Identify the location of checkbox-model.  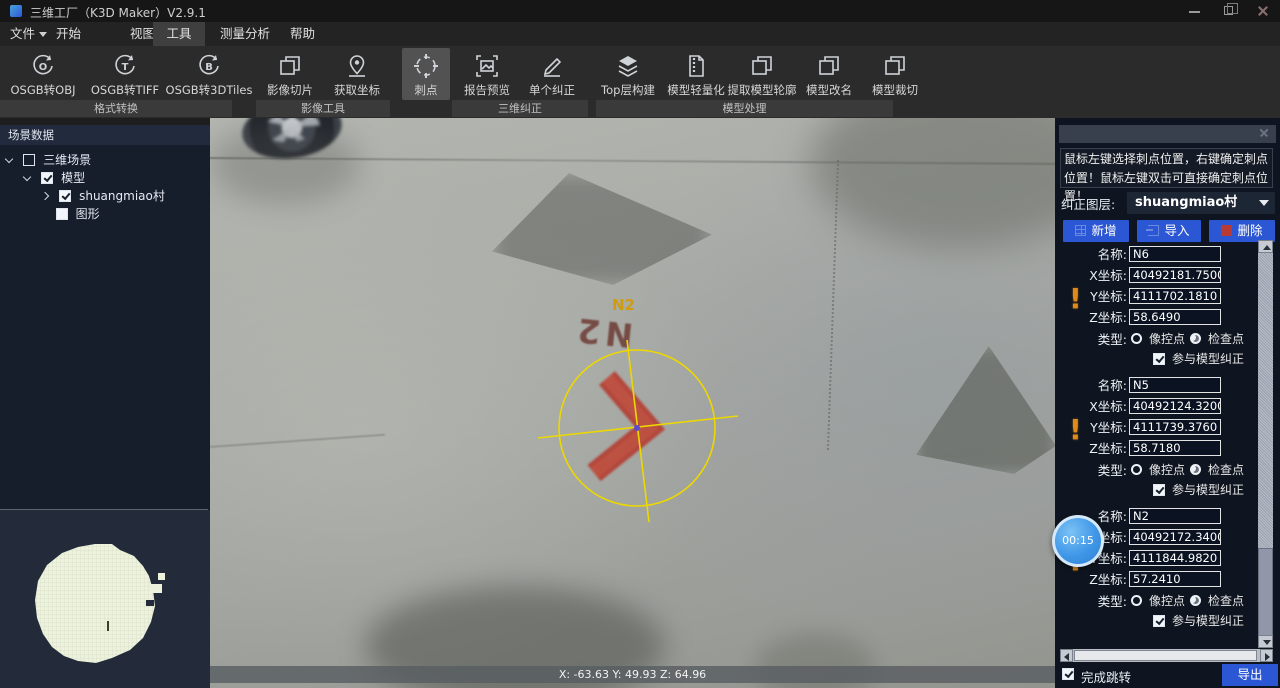
(47, 178).